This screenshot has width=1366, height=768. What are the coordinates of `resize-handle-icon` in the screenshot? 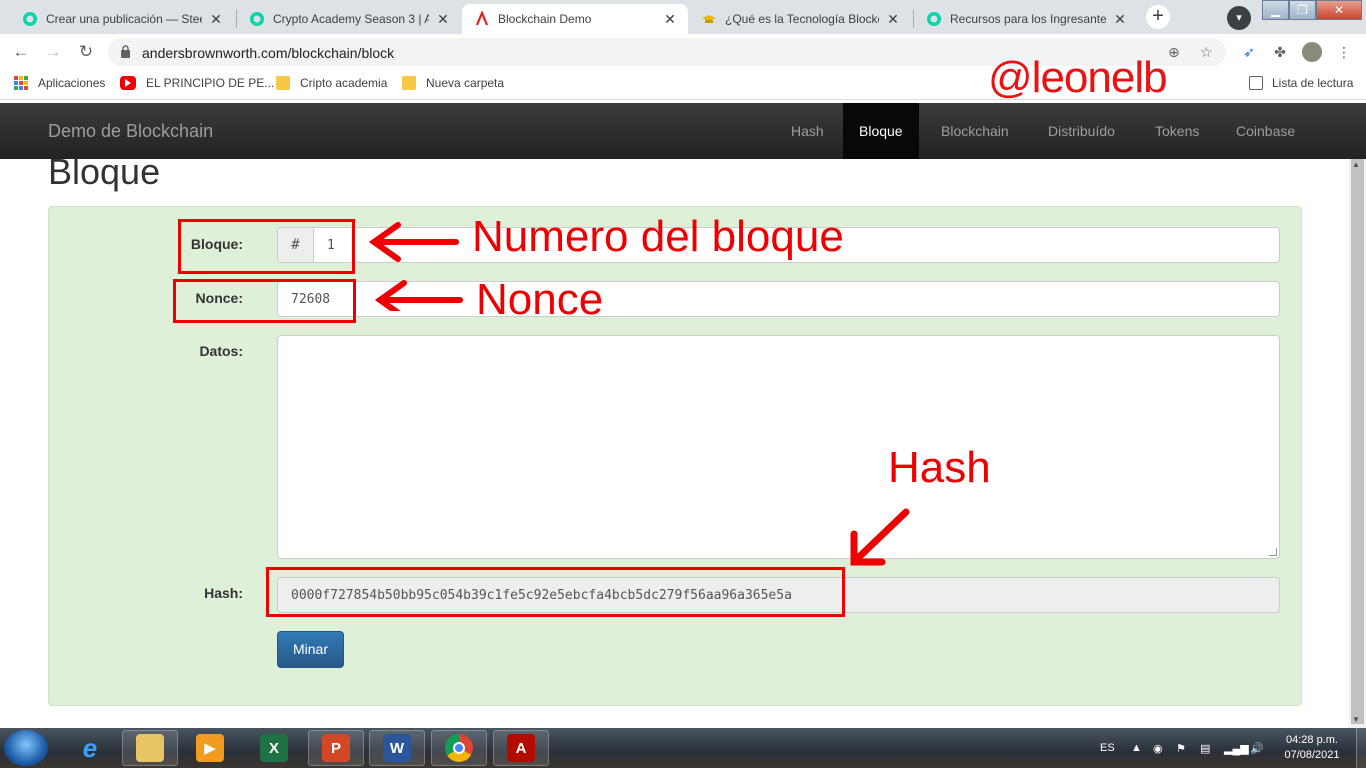 It's located at (1273, 552).